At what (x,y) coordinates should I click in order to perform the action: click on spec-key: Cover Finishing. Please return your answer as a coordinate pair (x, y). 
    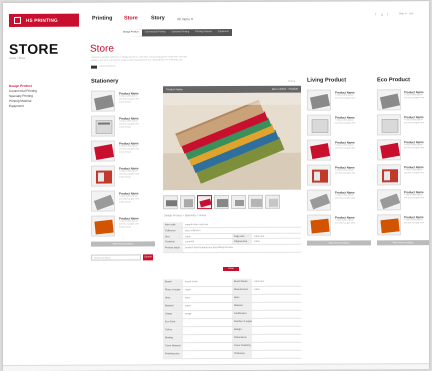
    Looking at the image, I should click on (242, 346).